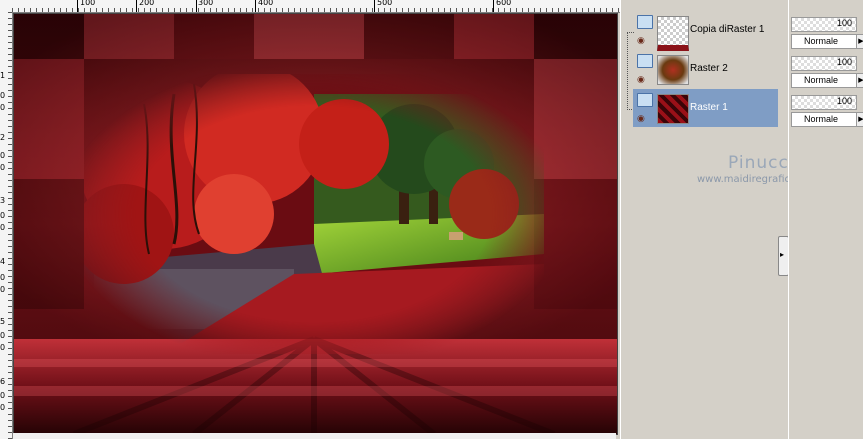  I want to click on horizontal-ruler: 100 200 300 400 500 600, so click(310, 6).